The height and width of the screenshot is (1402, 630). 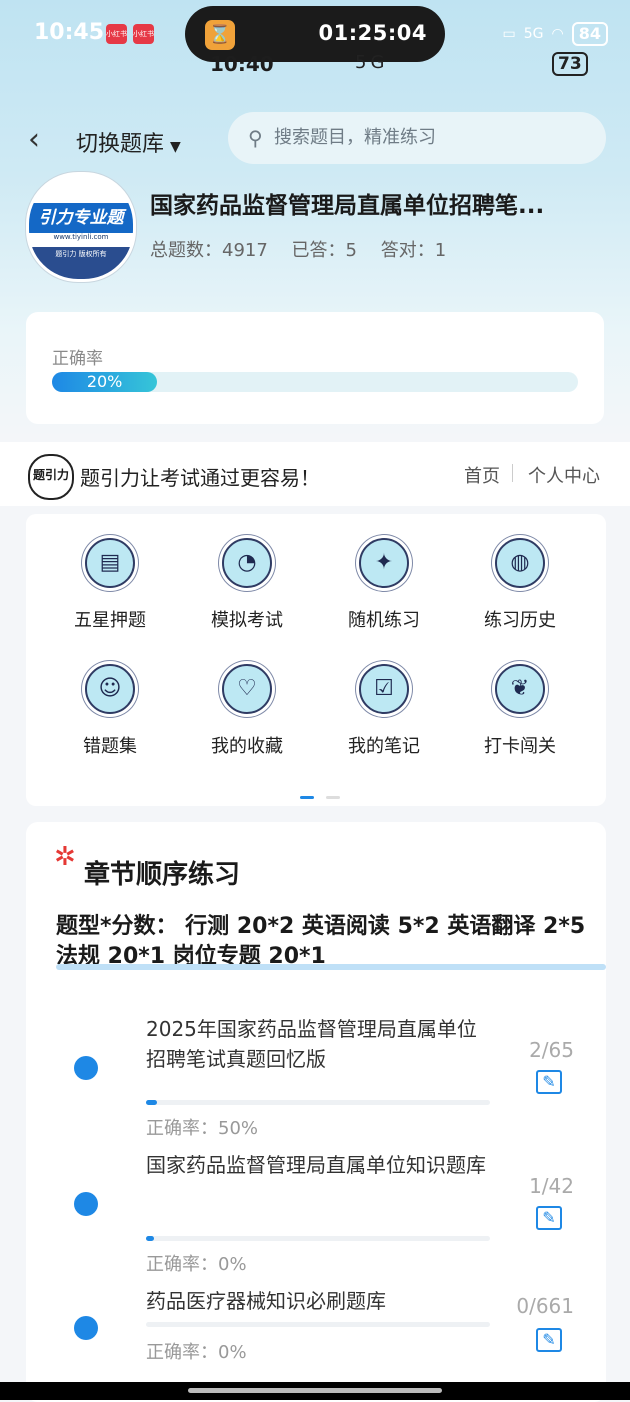 I want to click on feature-five-star: ▤ 五星押题, so click(x=110, y=585).